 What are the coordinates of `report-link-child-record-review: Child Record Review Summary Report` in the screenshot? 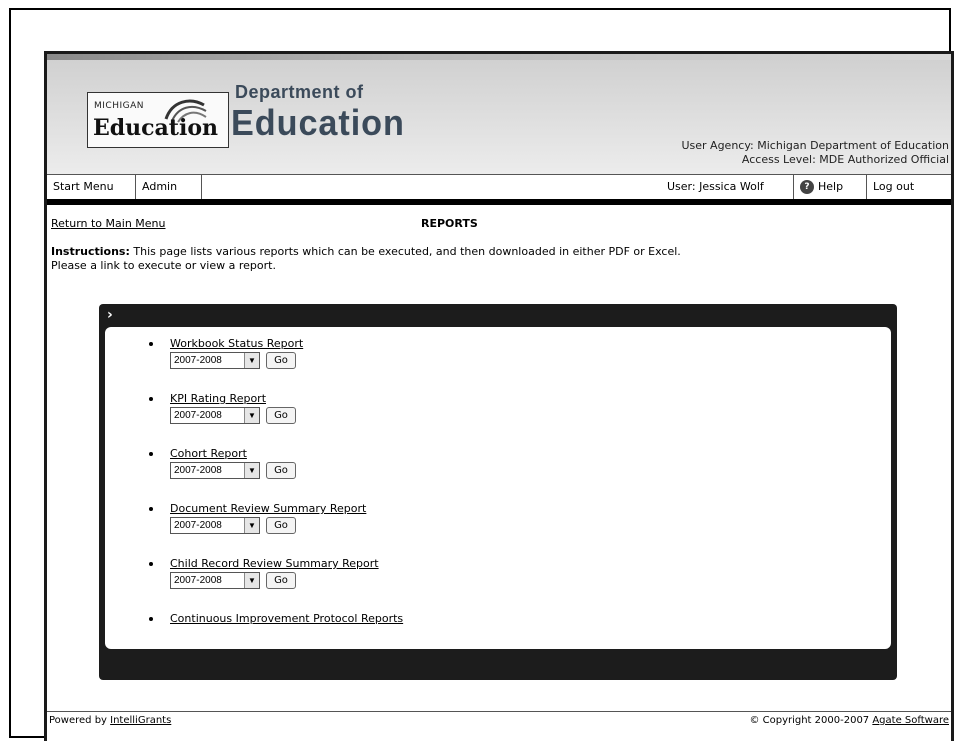 It's located at (274, 563).